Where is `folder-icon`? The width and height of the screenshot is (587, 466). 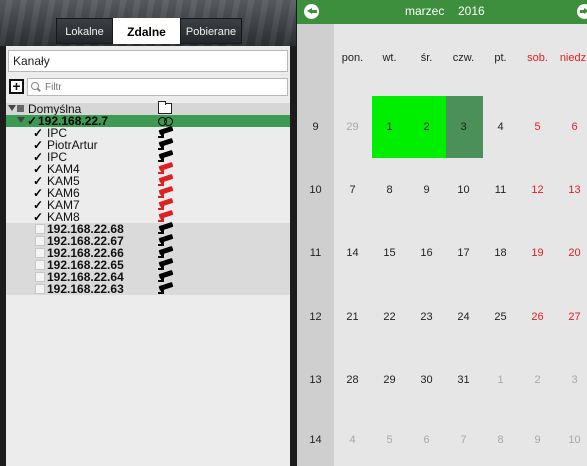
folder-icon is located at coordinates (165, 107).